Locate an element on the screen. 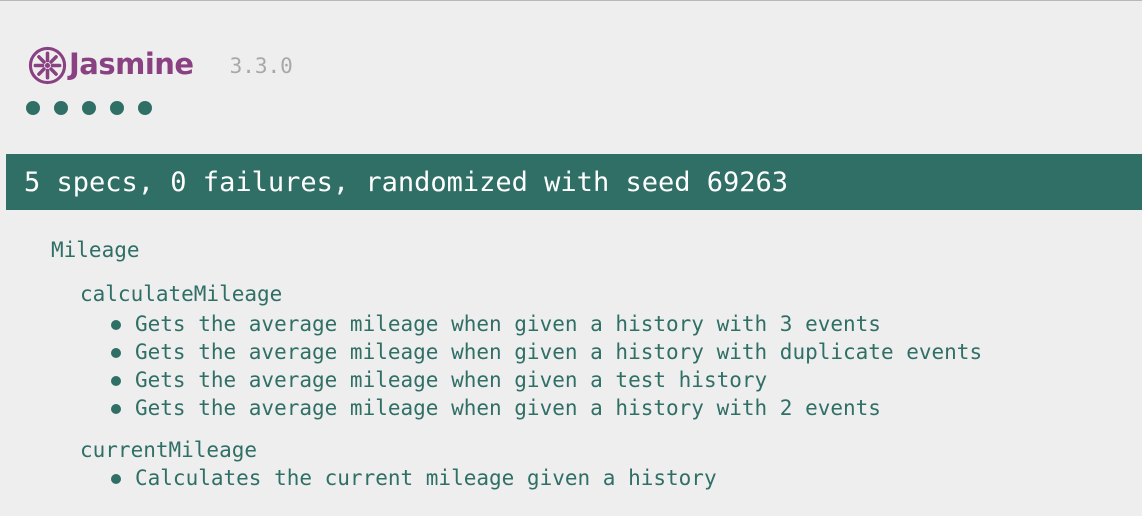 Image resolution: width=1142 pixels, height=516 pixels. child-suite-title-link: calculateMileage is located at coordinates (181, 294).